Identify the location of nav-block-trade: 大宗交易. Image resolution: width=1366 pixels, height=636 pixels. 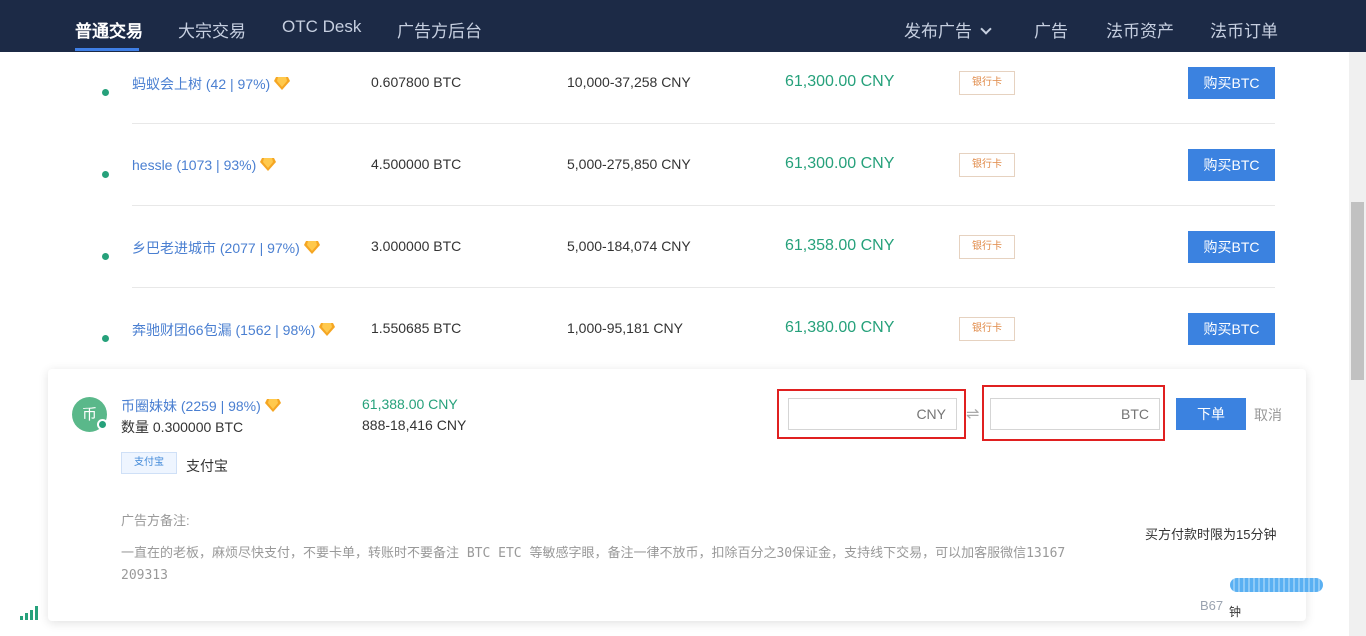
(212, 29).